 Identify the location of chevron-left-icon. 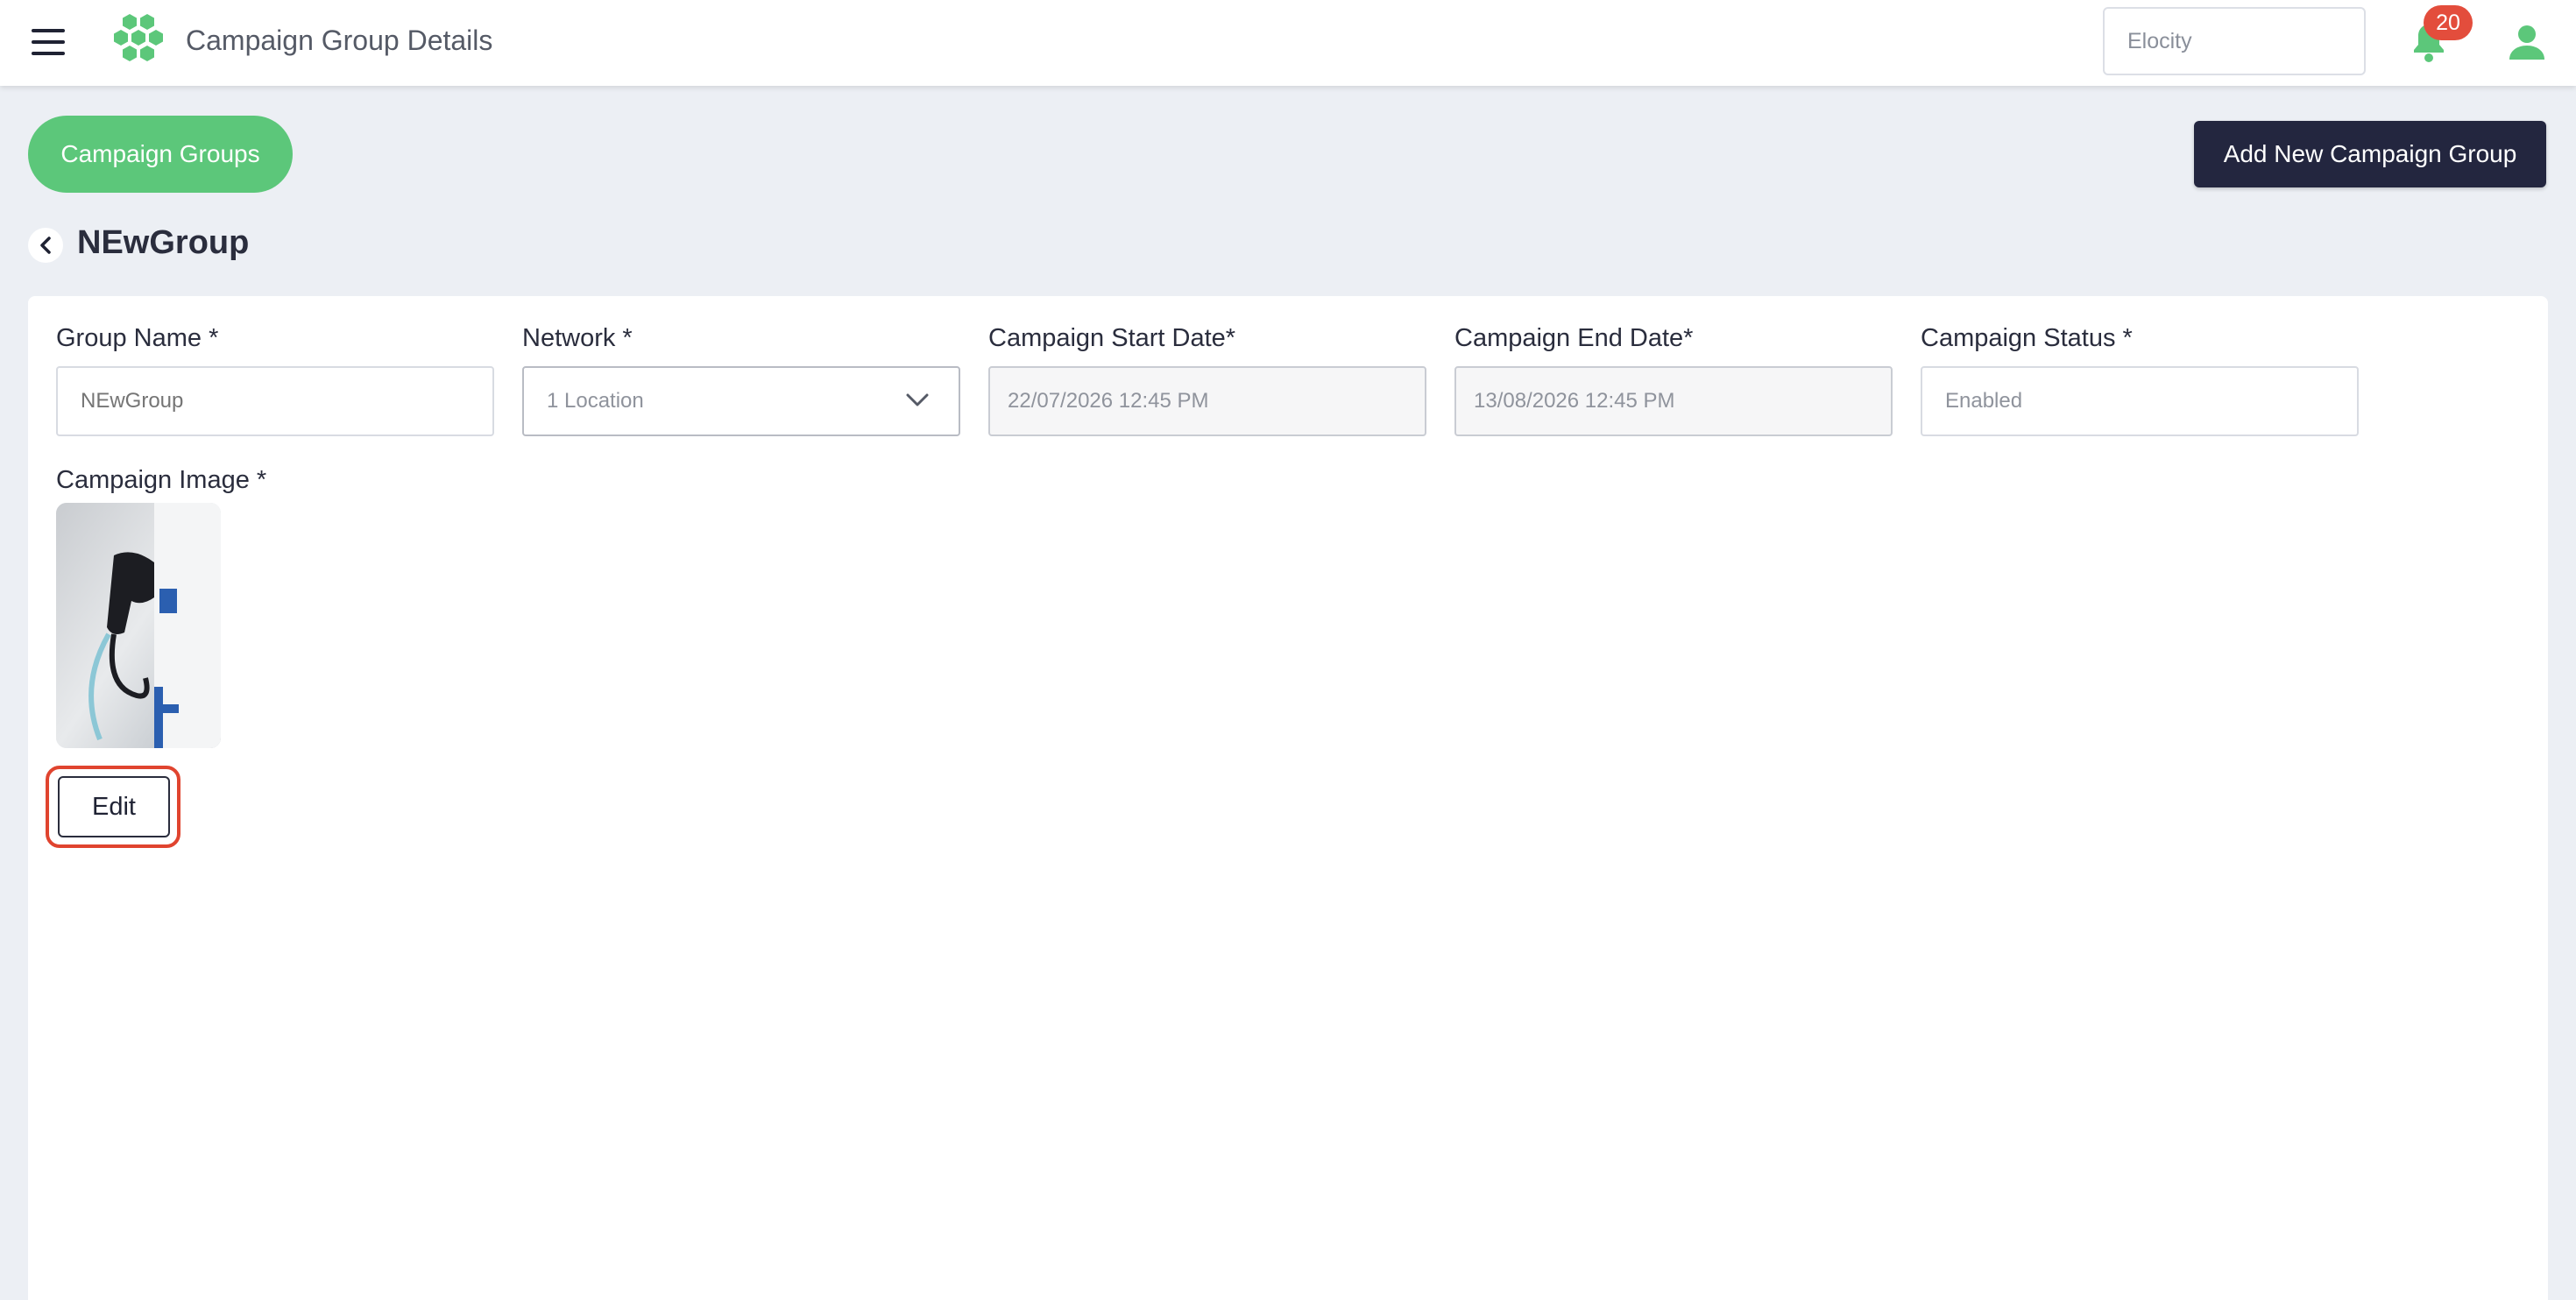
(45, 245).